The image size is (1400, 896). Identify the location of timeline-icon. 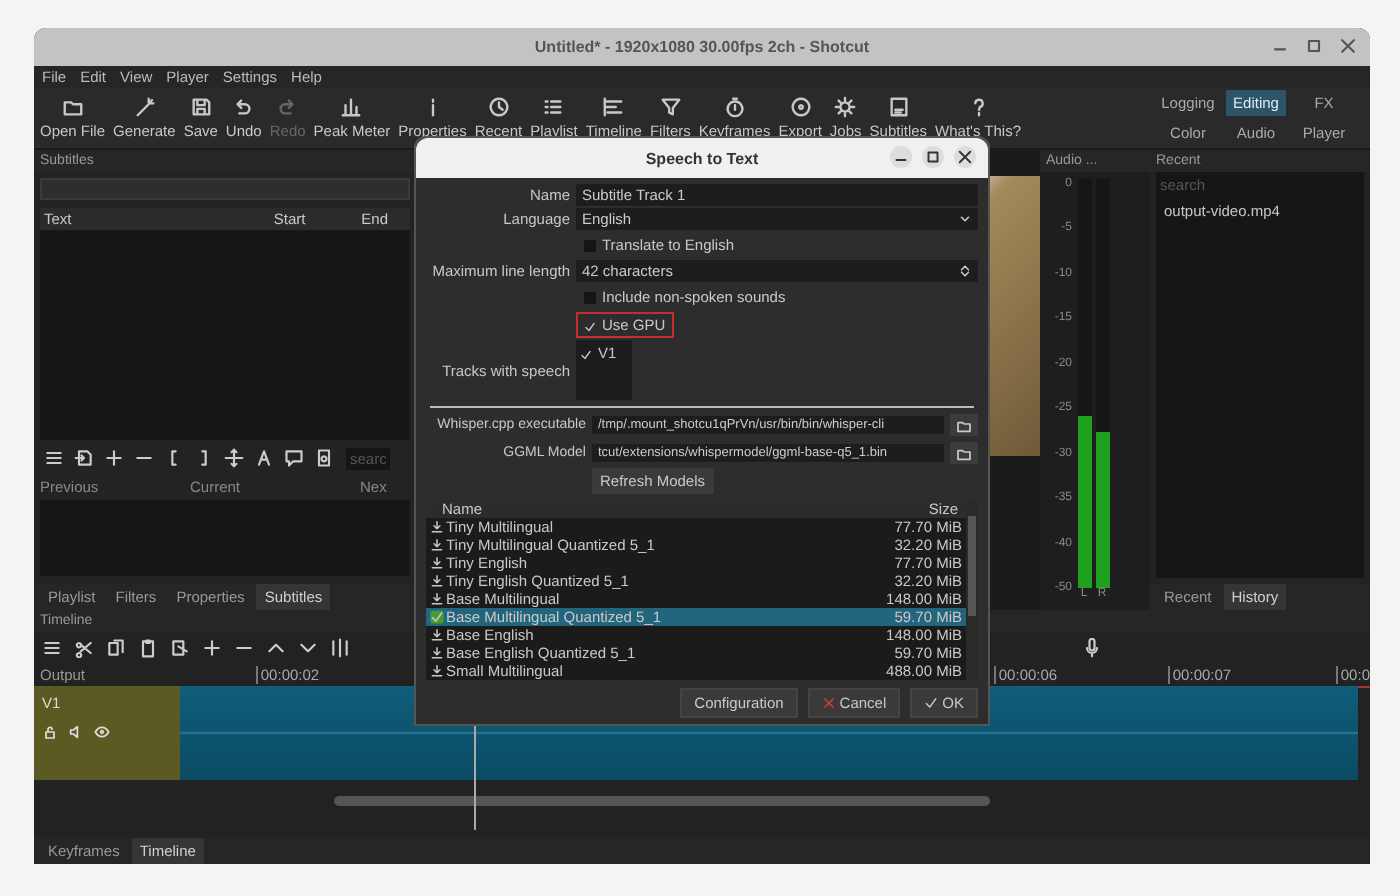
(613, 107).